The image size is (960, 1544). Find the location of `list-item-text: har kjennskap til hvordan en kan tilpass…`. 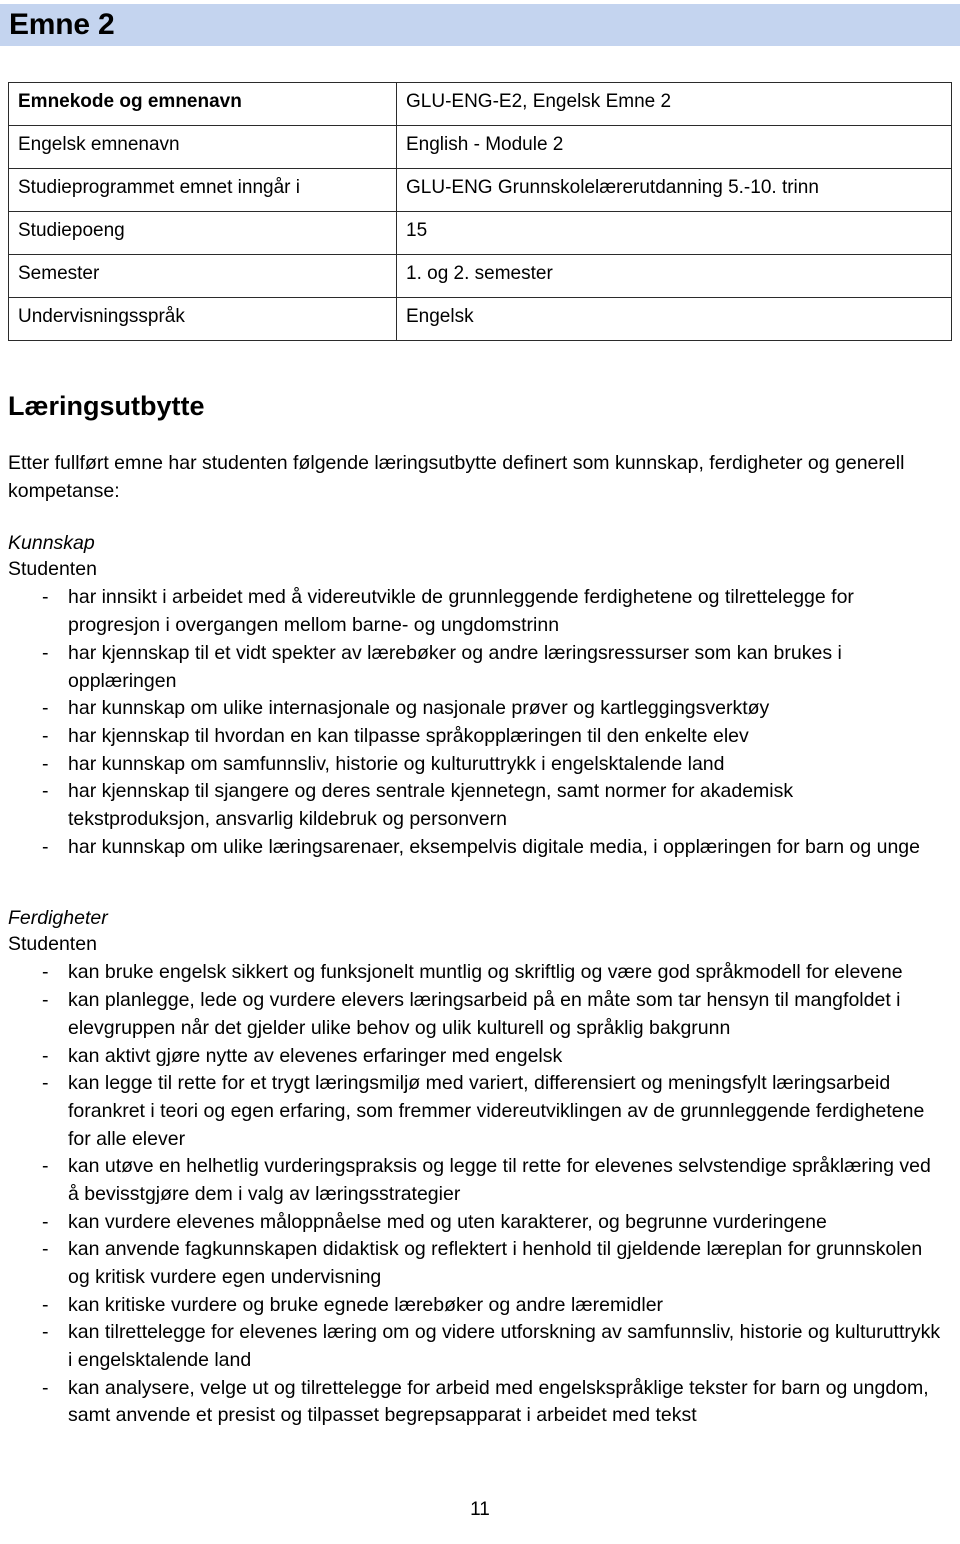

list-item-text: har kjennskap til hvordan en kan tilpass… is located at coordinates (408, 735).